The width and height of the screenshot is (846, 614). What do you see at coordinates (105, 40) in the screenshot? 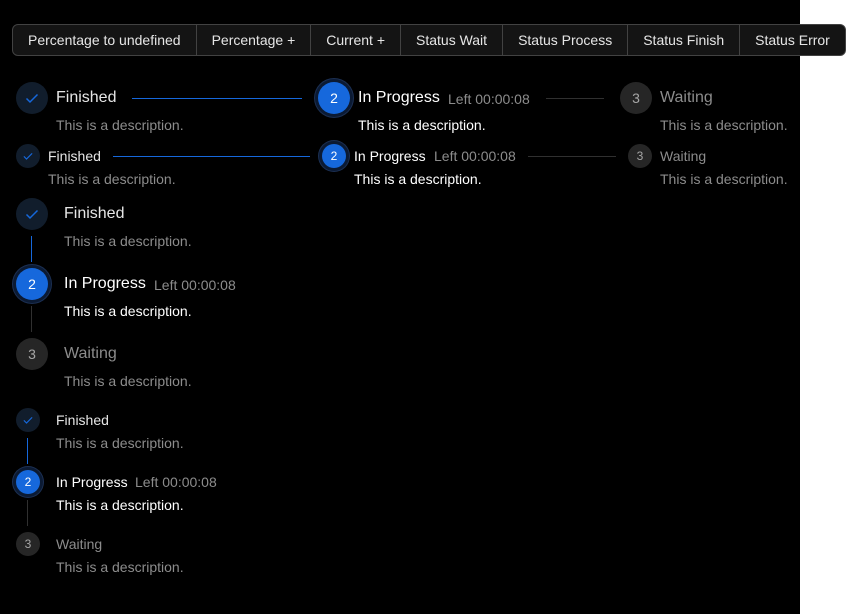
I see `percentage-undefined-button: Percentage to undefined` at bounding box center [105, 40].